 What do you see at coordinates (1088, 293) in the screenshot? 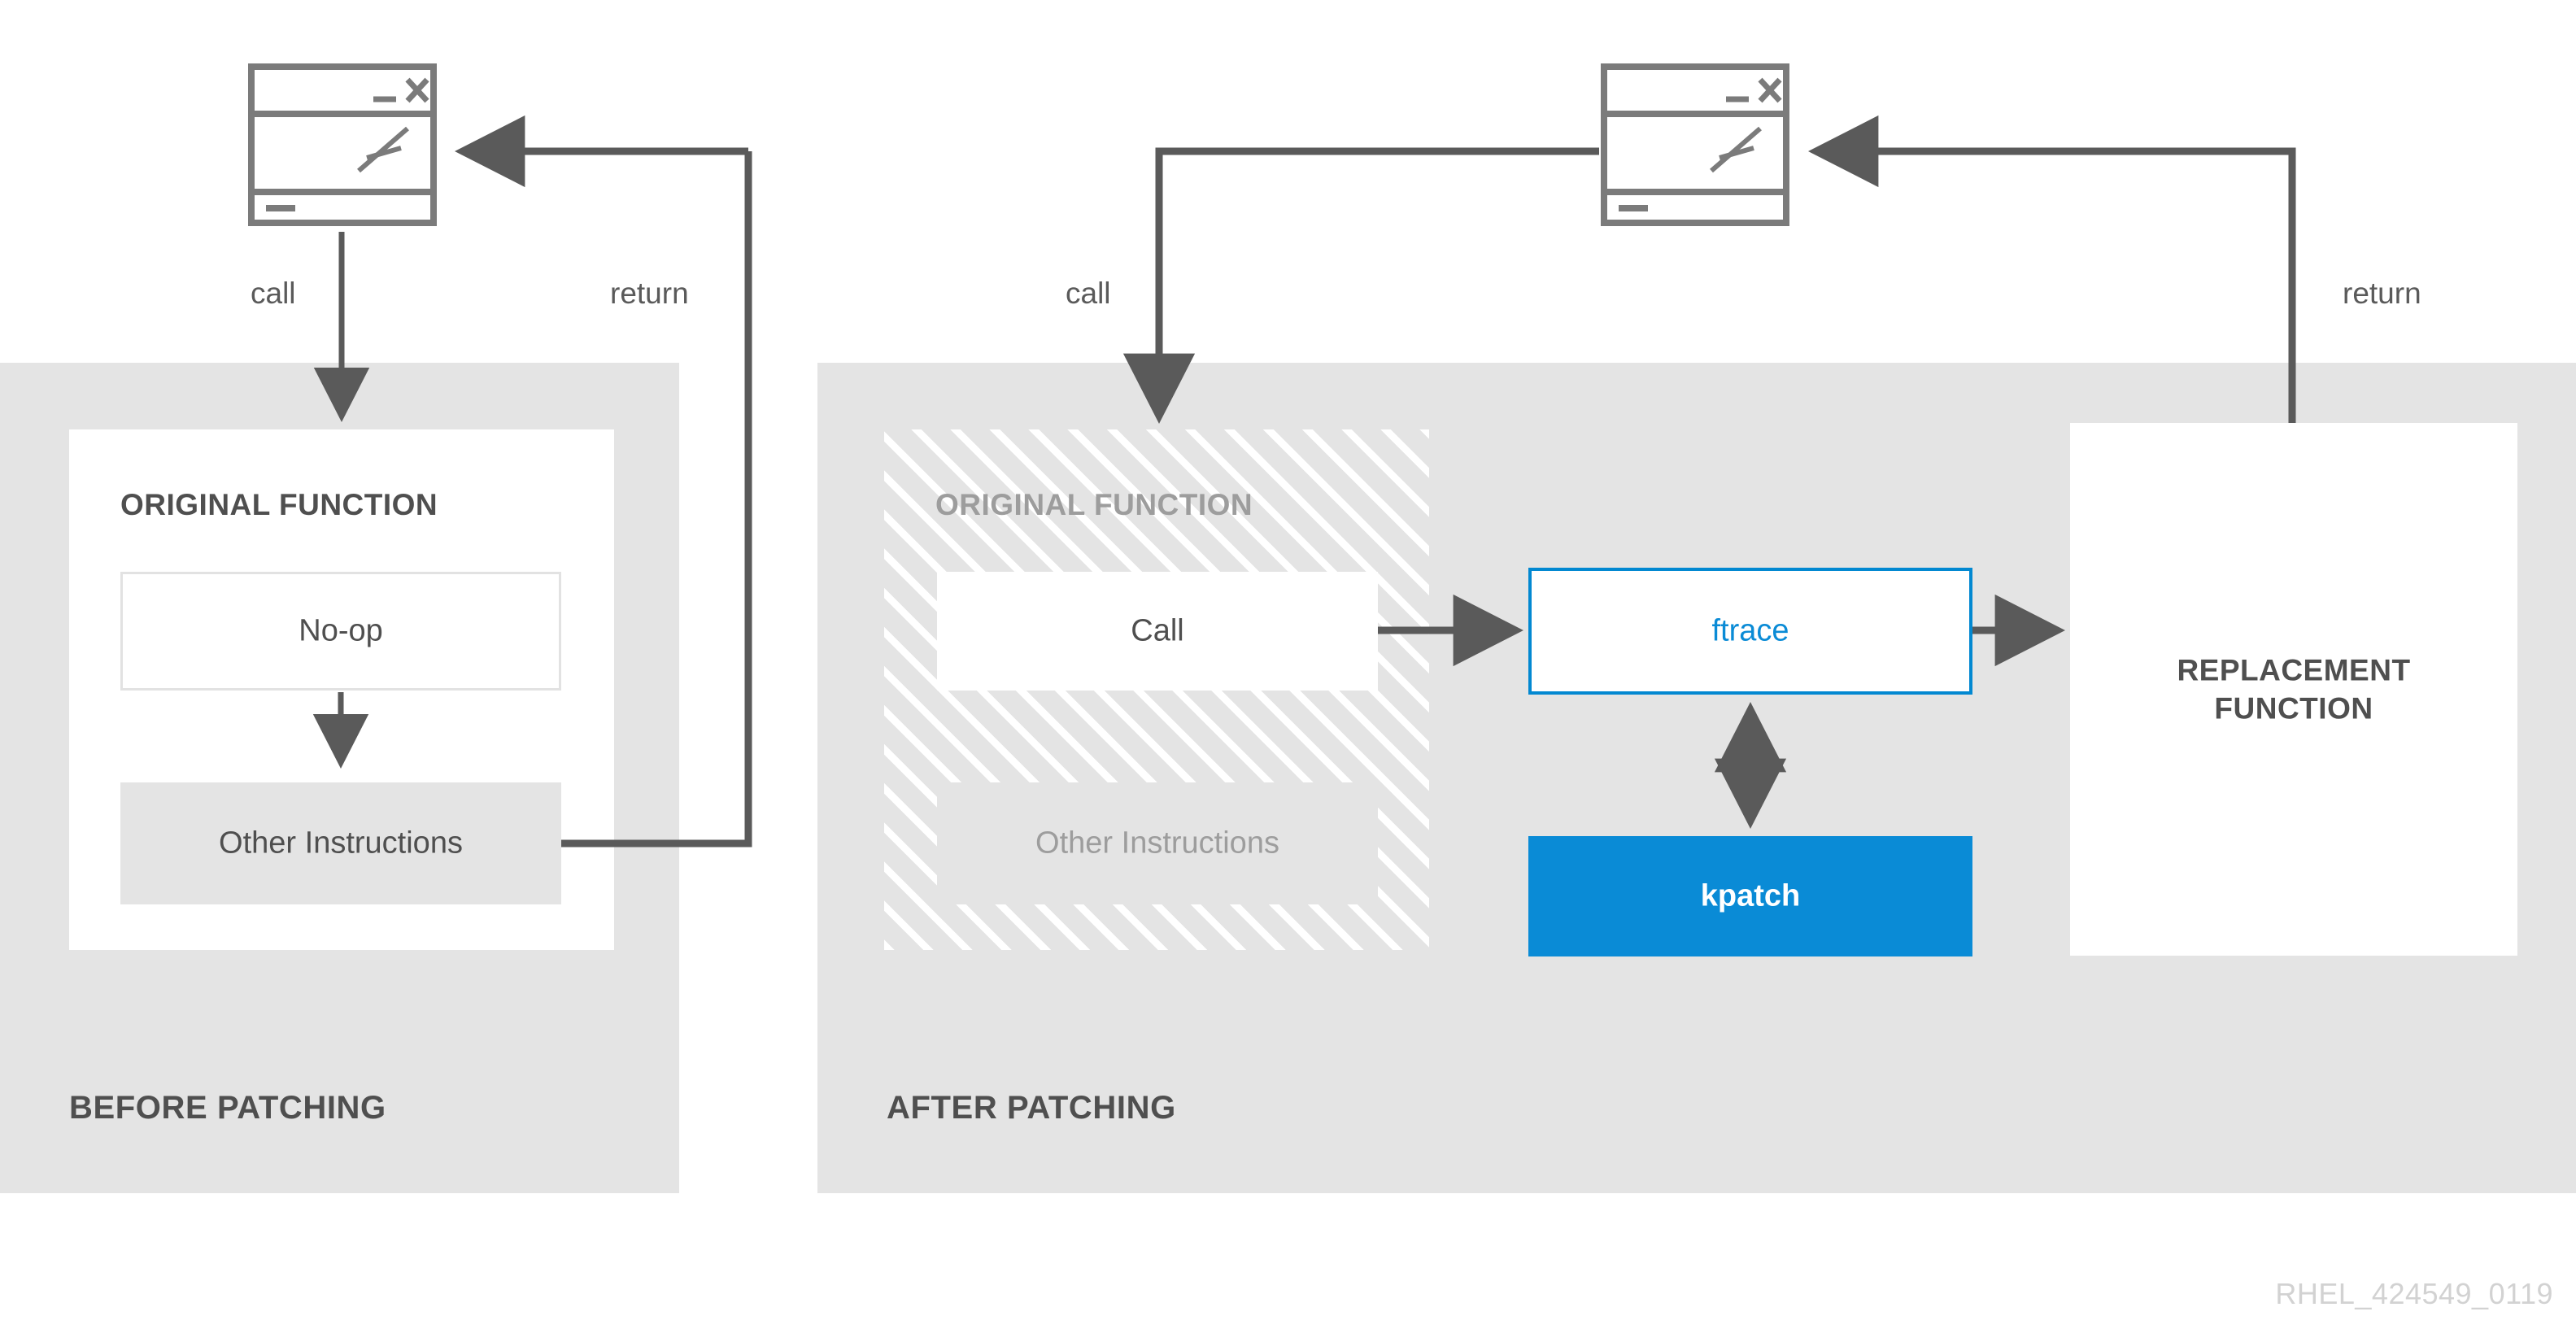
I see `call-edge-label-after: call` at bounding box center [1088, 293].